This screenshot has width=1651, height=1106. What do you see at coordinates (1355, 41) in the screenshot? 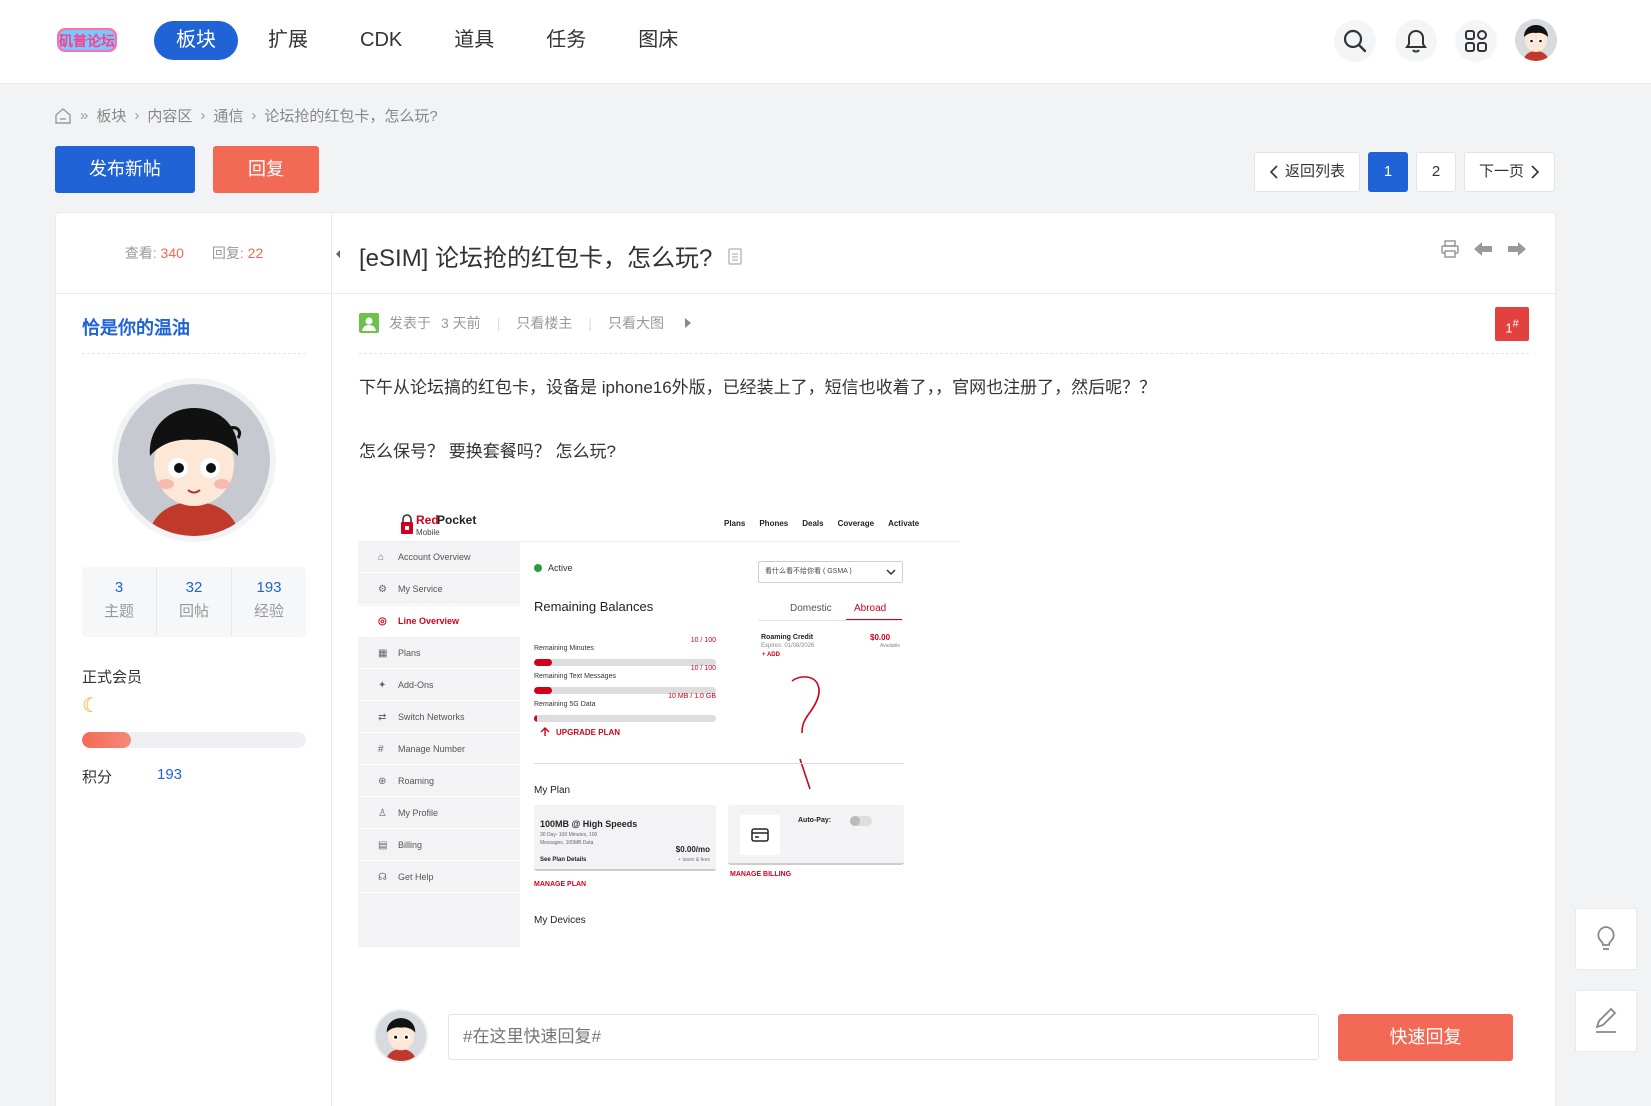
I see `search-button` at bounding box center [1355, 41].